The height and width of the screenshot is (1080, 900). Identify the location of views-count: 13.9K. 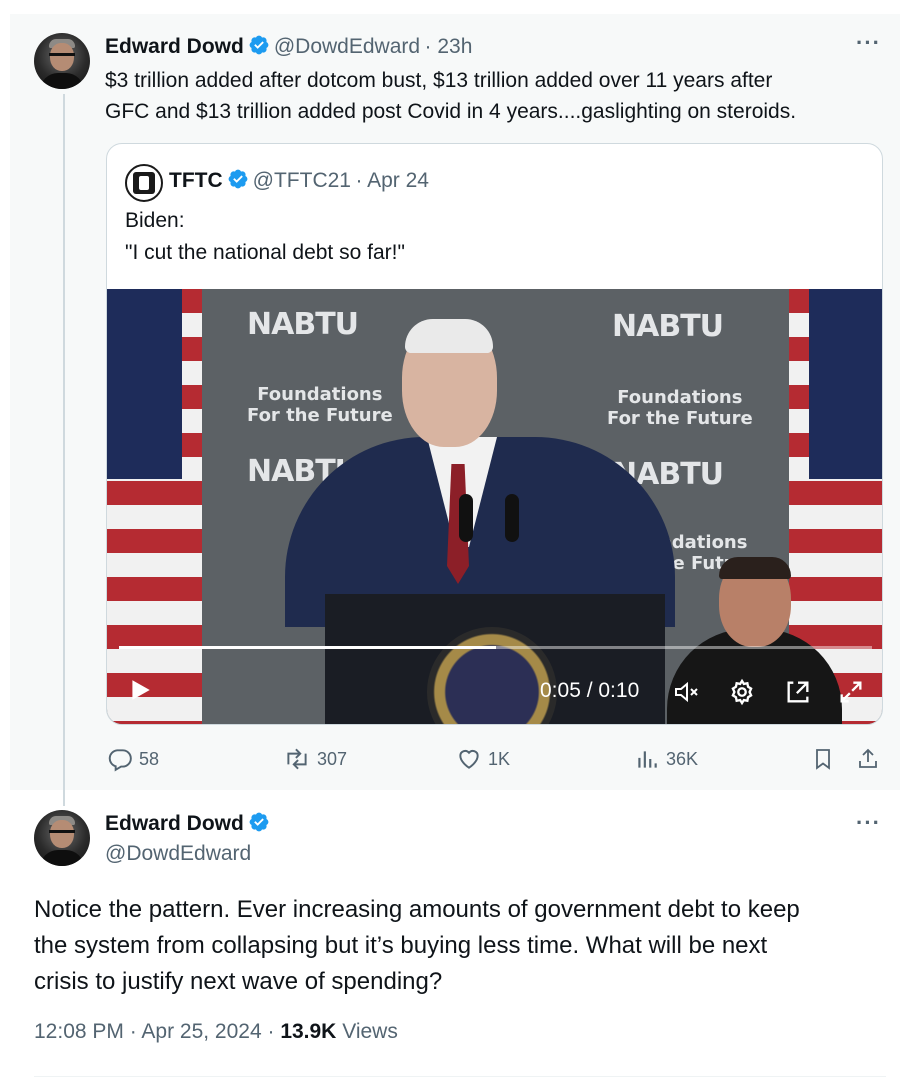
(308, 1031).